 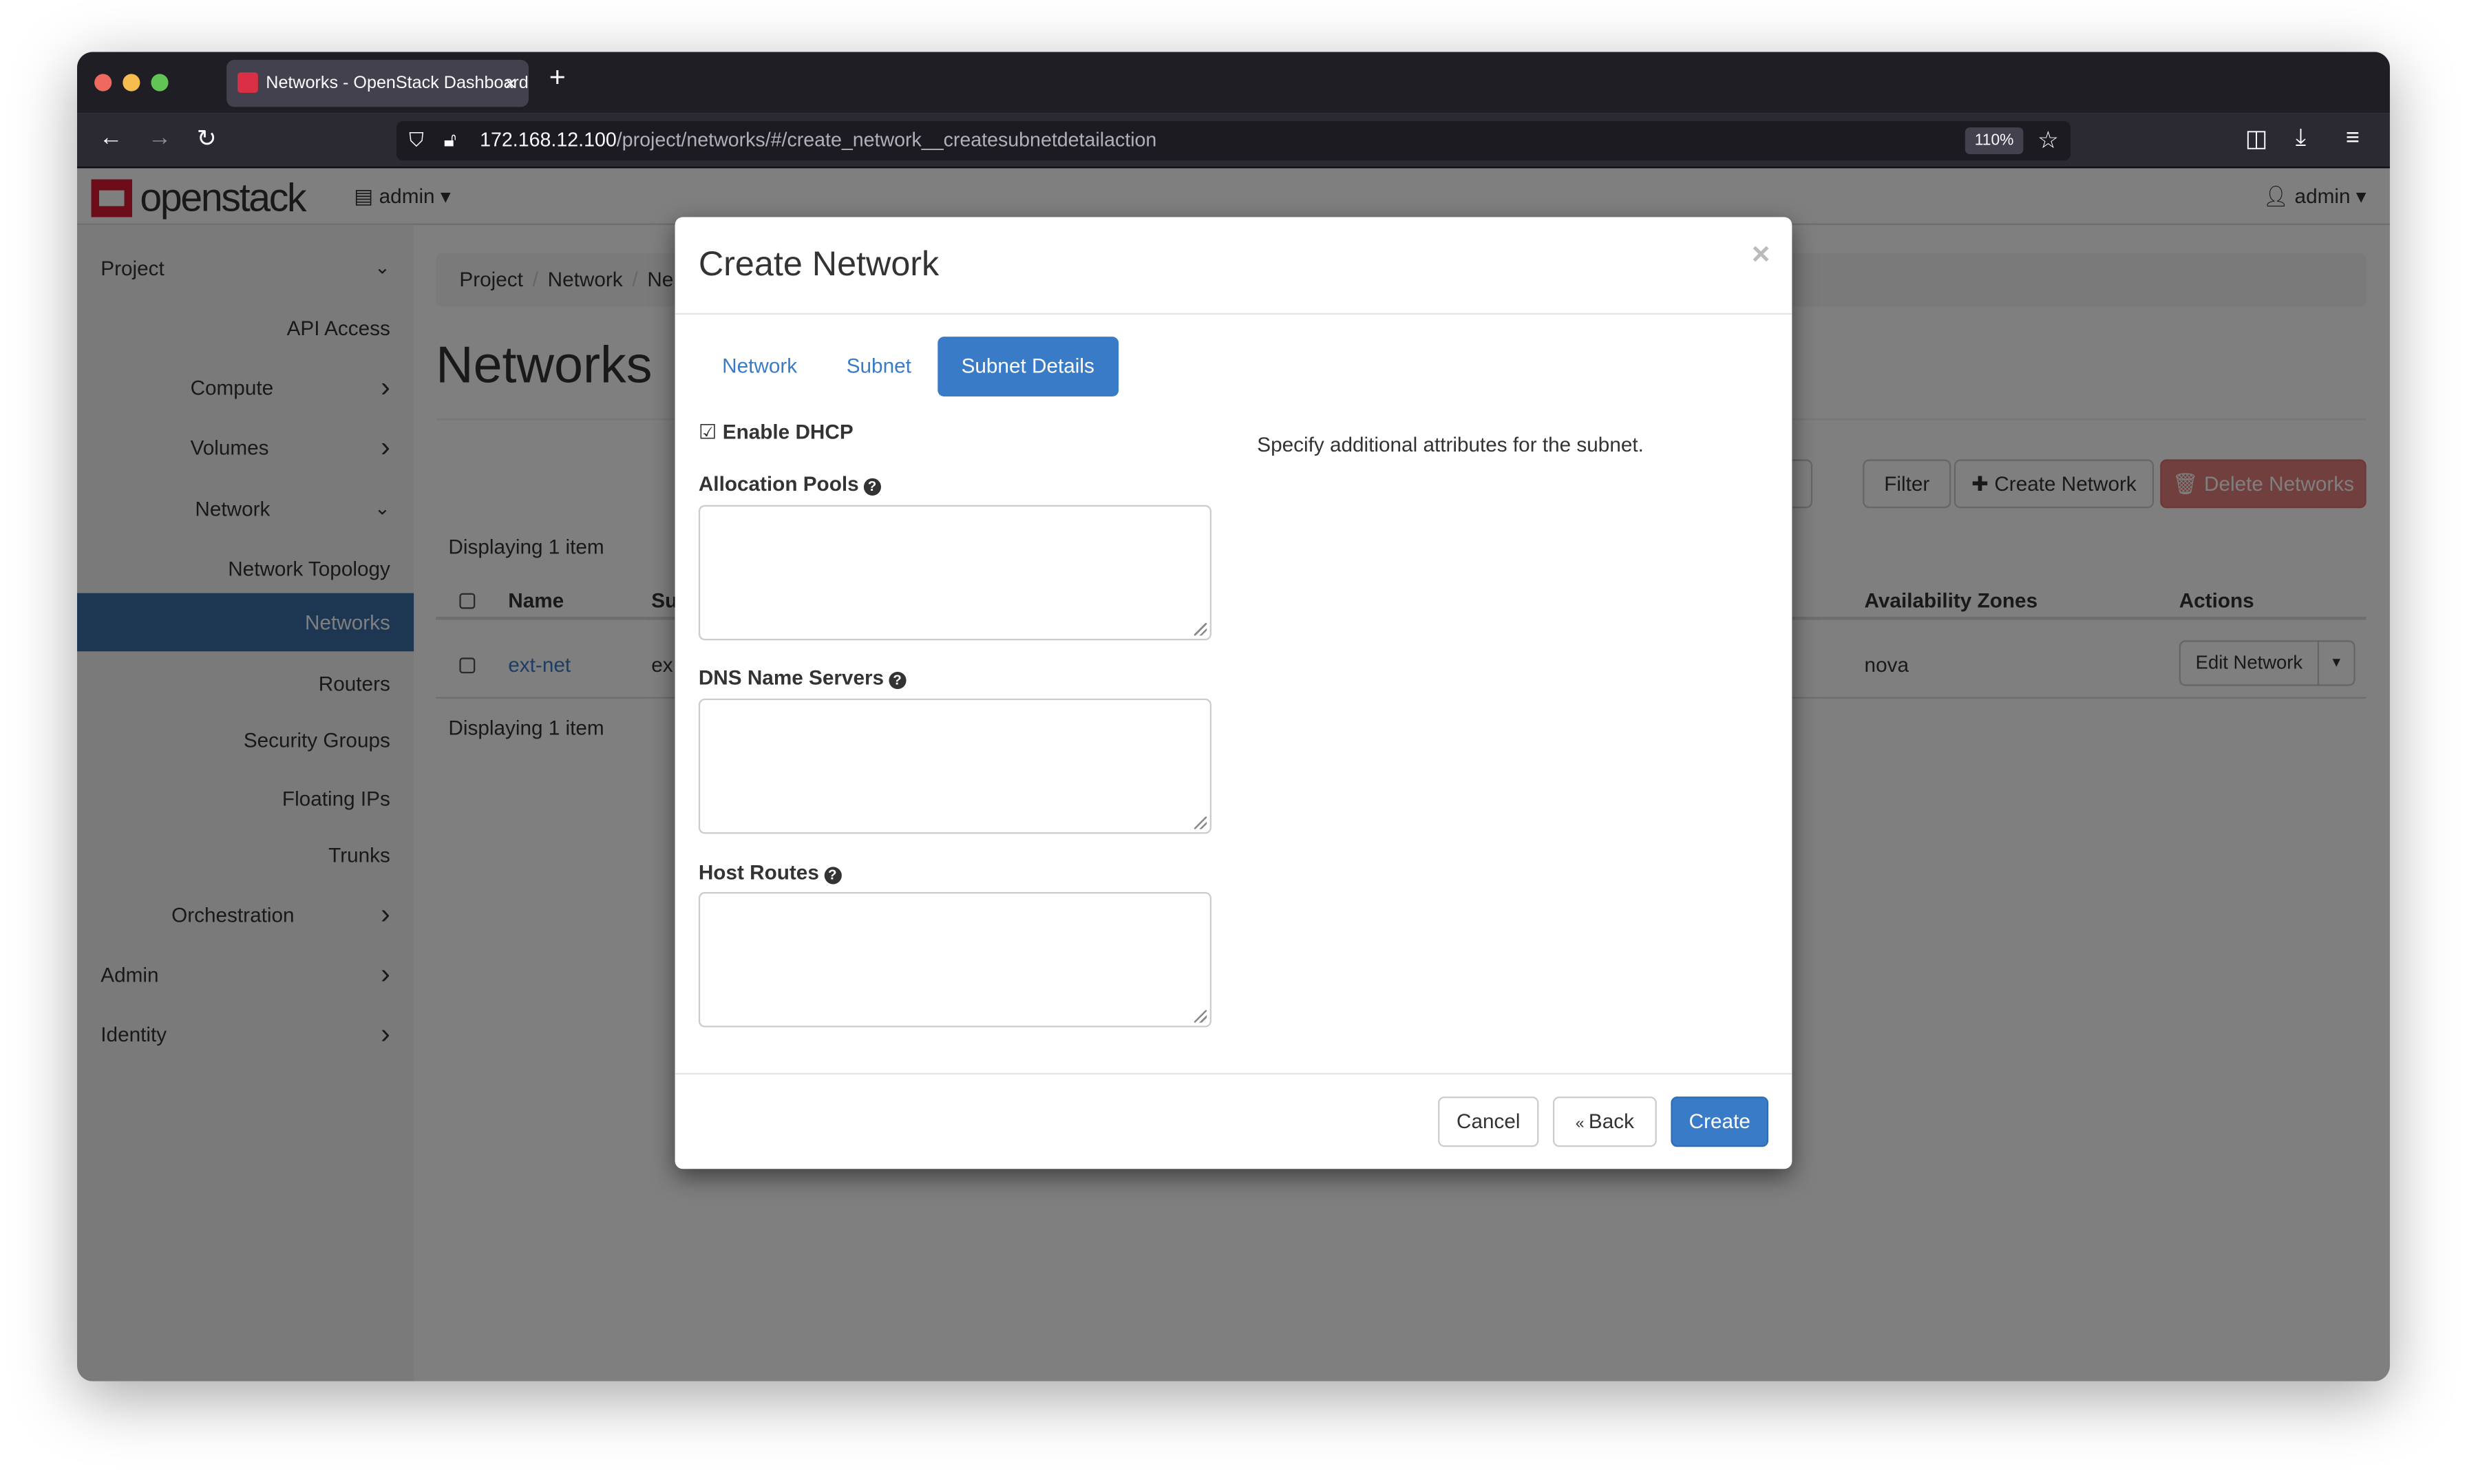 What do you see at coordinates (511, 83) in the screenshot?
I see `close-tab-icon: ×` at bounding box center [511, 83].